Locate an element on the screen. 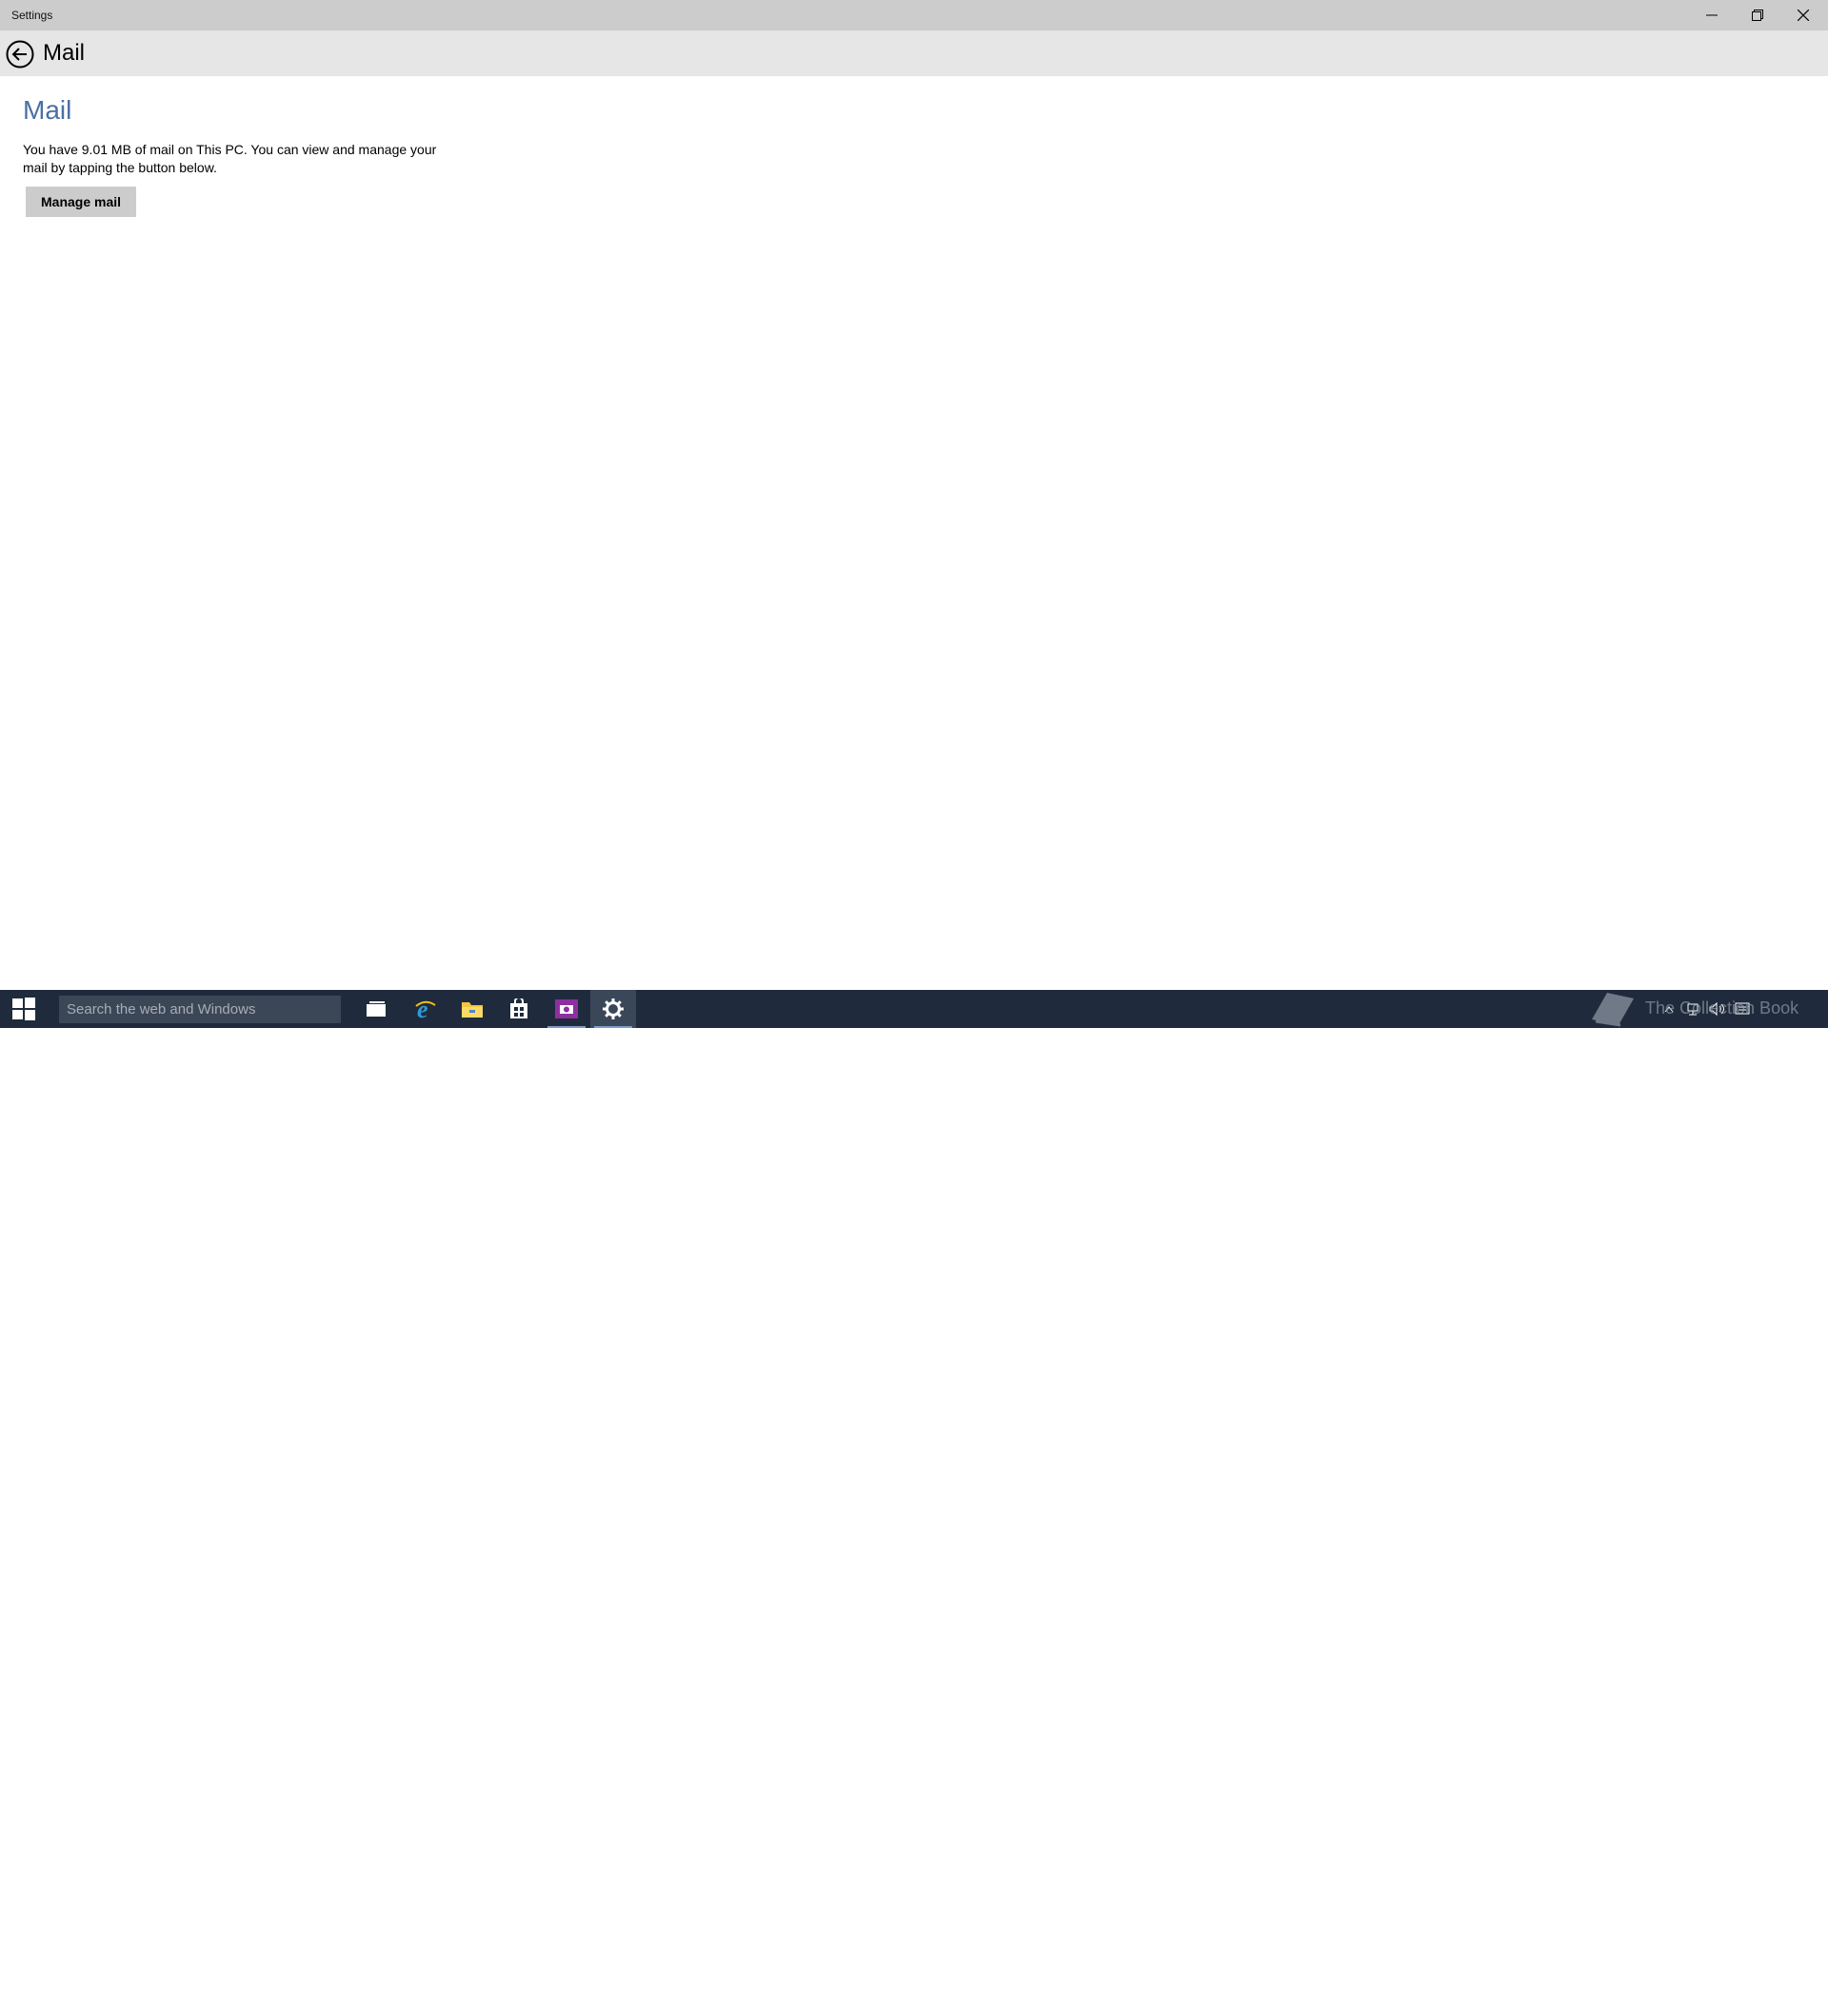 This screenshot has height=2016, width=1828. watermark: The Collection Book is located at coordinates (1708, 1008).